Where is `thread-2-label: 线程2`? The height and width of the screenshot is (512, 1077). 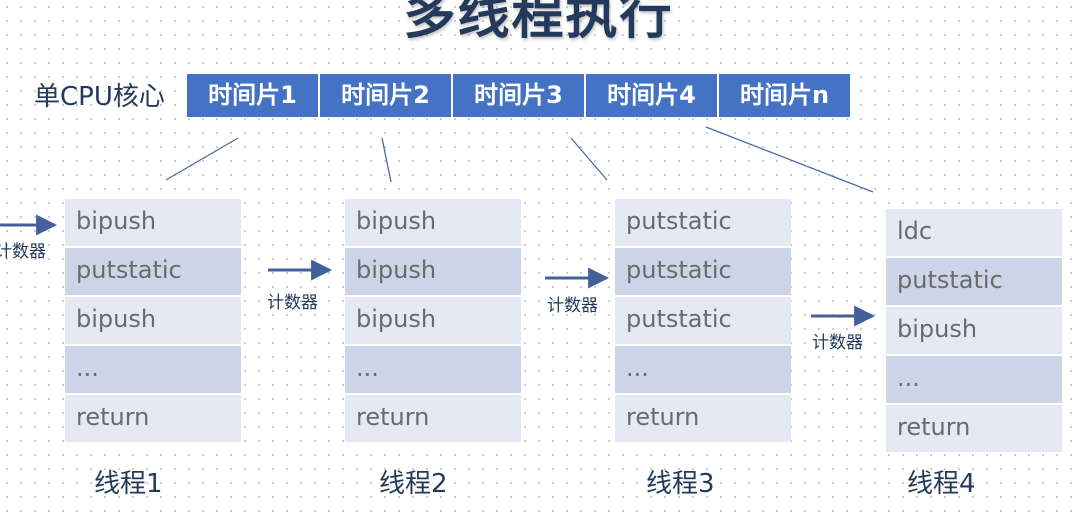 thread-2-label: 线程2 is located at coordinates (413, 484).